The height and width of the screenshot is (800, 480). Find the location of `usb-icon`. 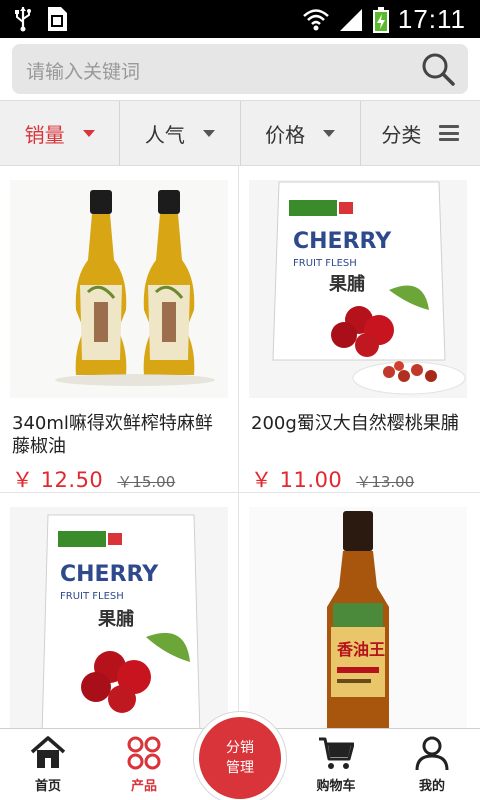

usb-icon is located at coordinates (23, 19).